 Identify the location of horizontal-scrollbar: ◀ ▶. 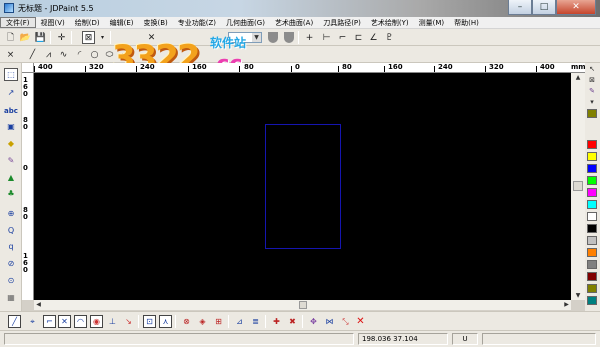
(302, 305).